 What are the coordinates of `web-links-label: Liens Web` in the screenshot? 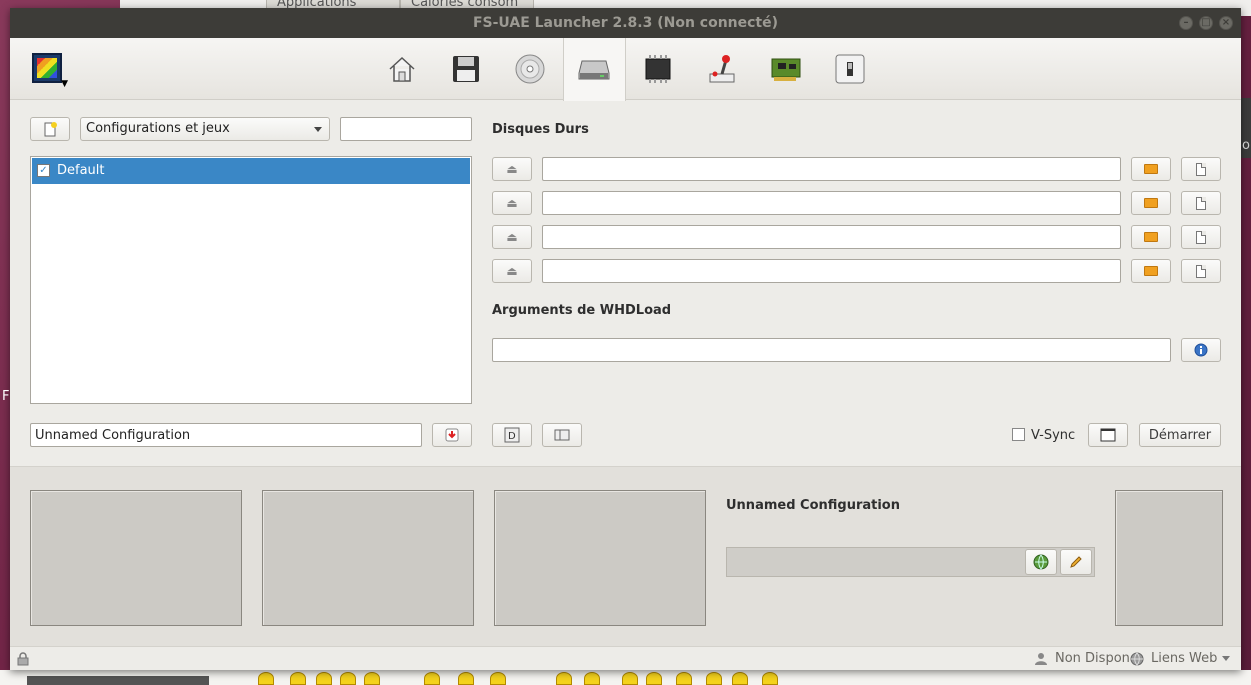 It's located at (1184, 658).